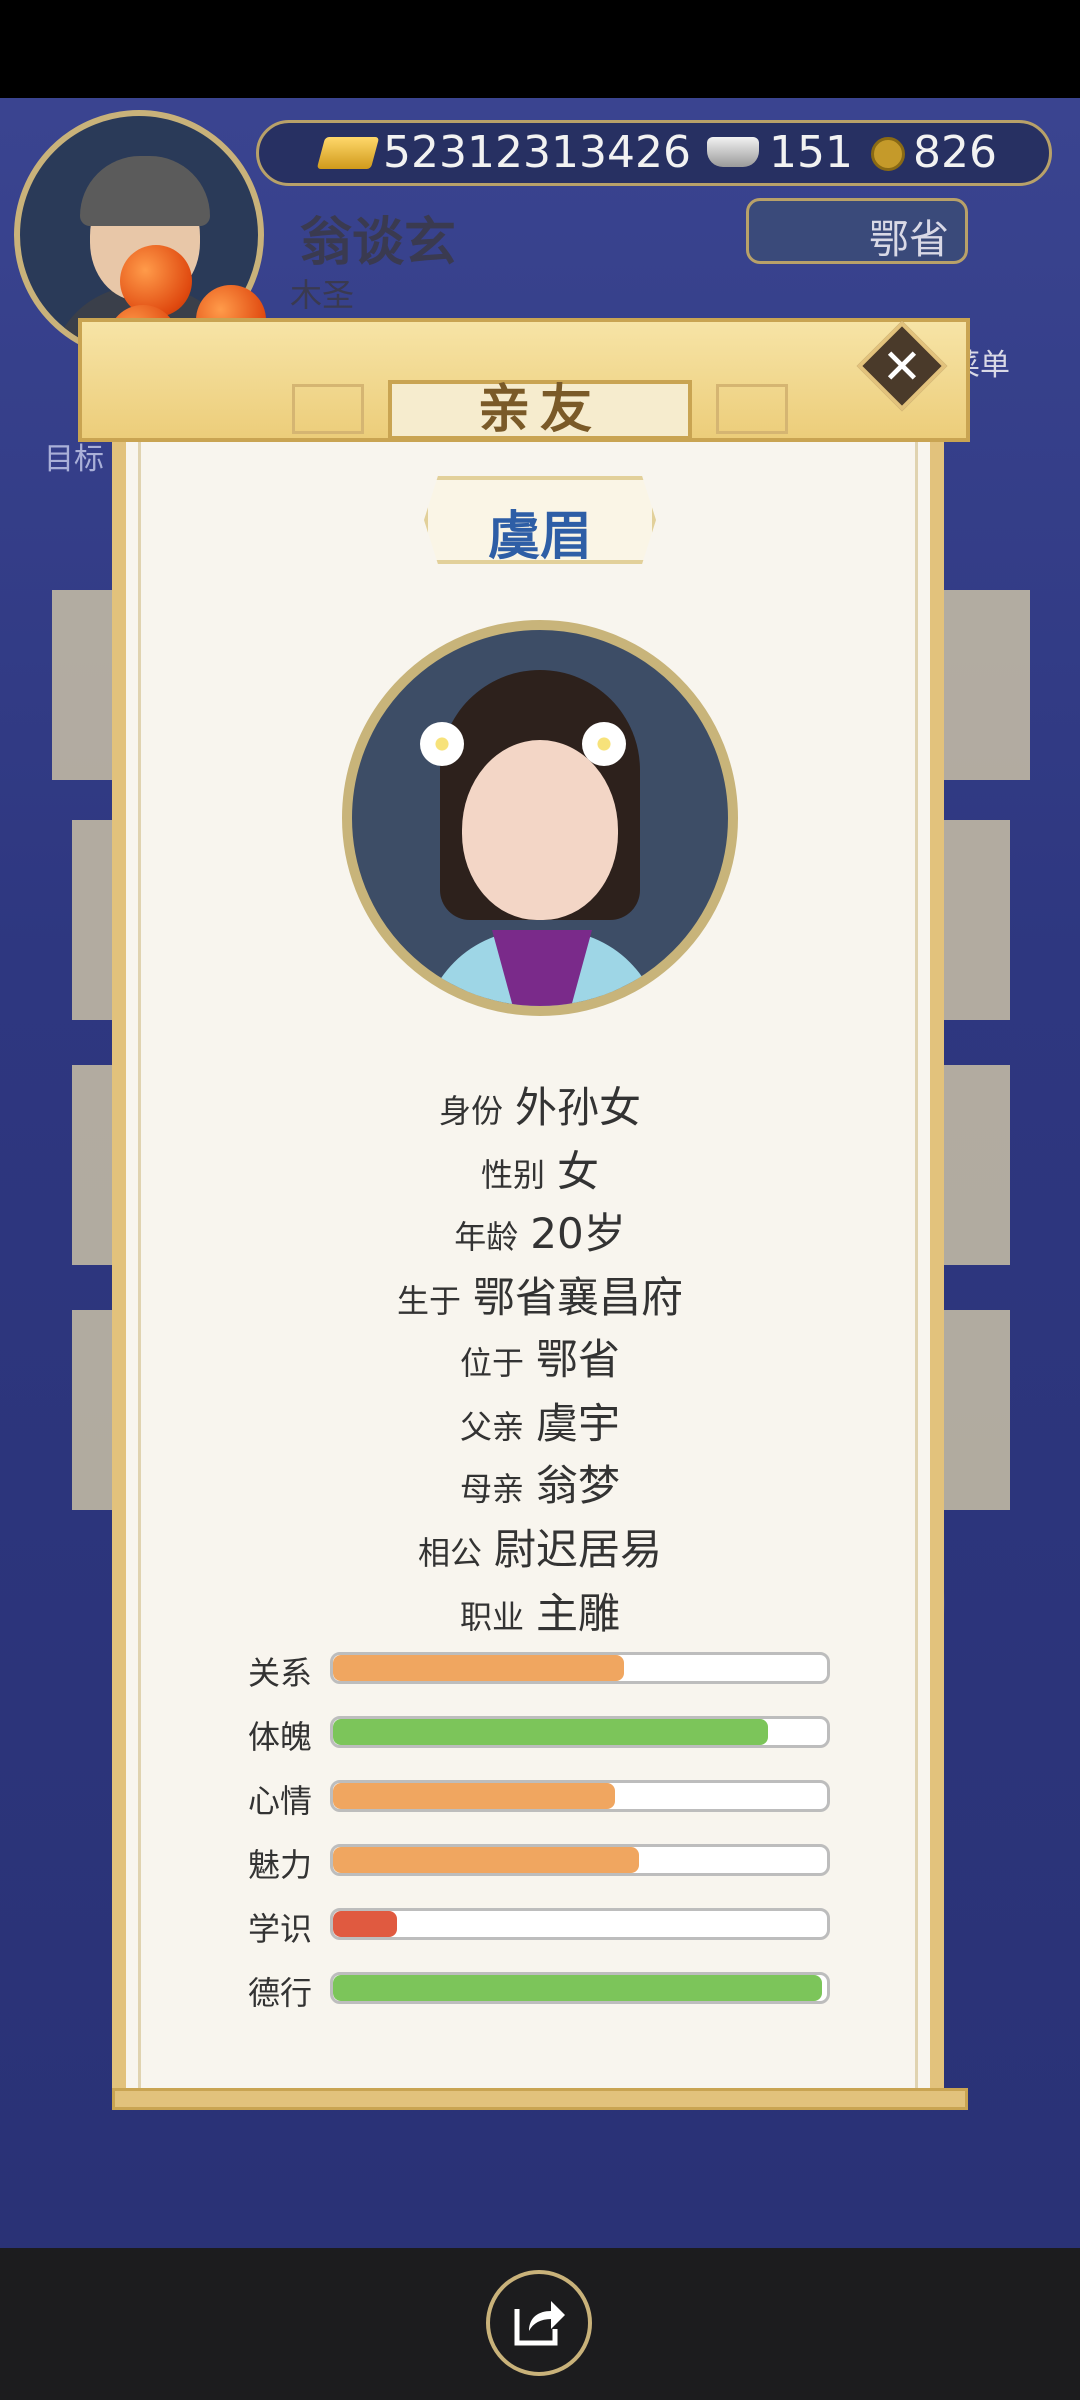  What do you see at coordinates (280, 1993) in the screenshot?
I see `stat-label-virtue: 德行` at bounding box center [280, 1993].